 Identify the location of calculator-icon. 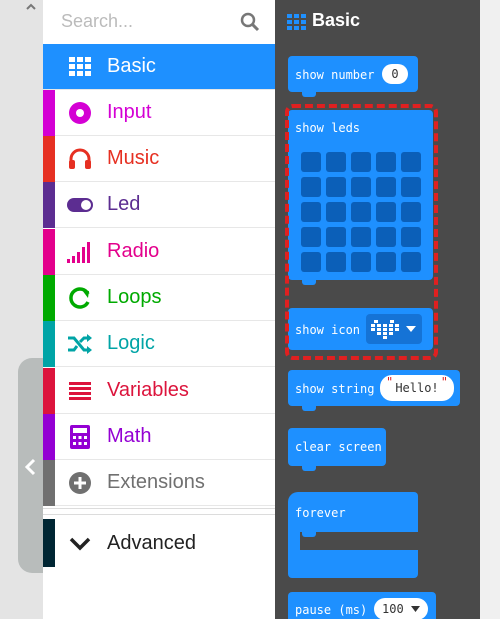
(80, 437).